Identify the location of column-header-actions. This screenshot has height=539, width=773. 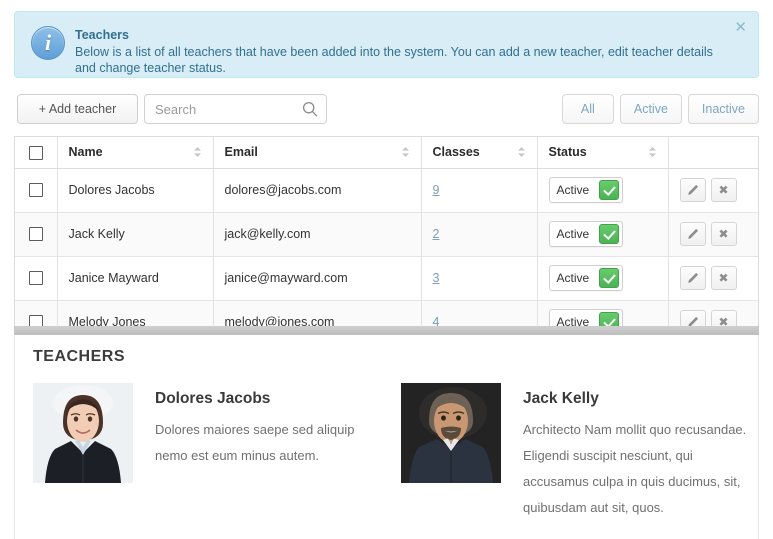
(713, 153).